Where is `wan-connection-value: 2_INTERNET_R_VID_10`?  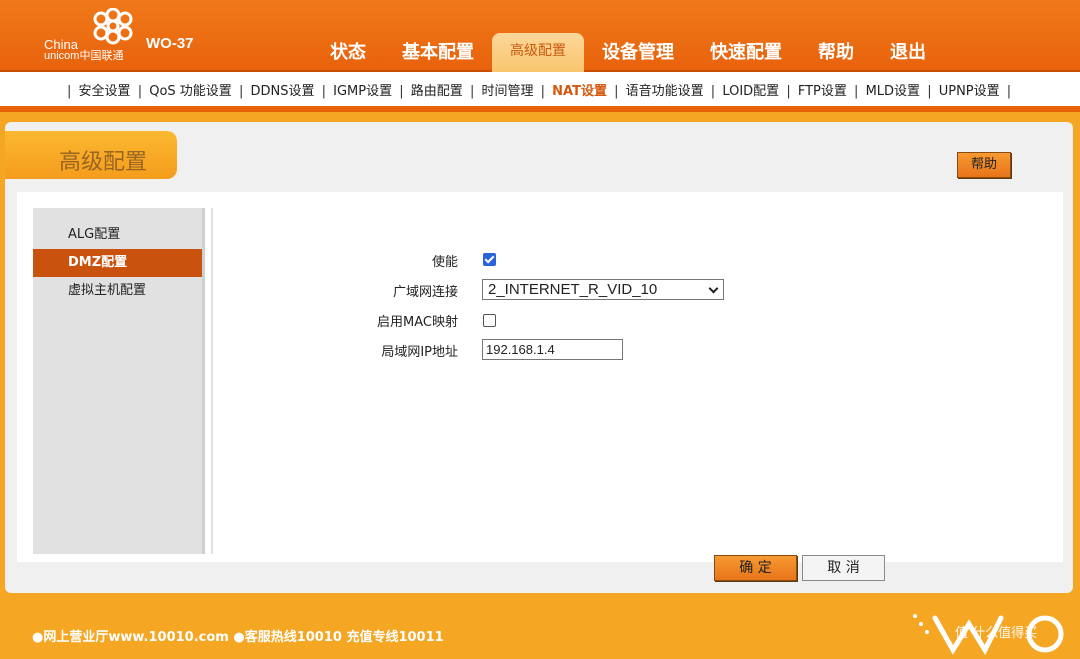 wan-connection-value: 2_INTERNET_R_VID_10 is located at coordinates (573, 289).